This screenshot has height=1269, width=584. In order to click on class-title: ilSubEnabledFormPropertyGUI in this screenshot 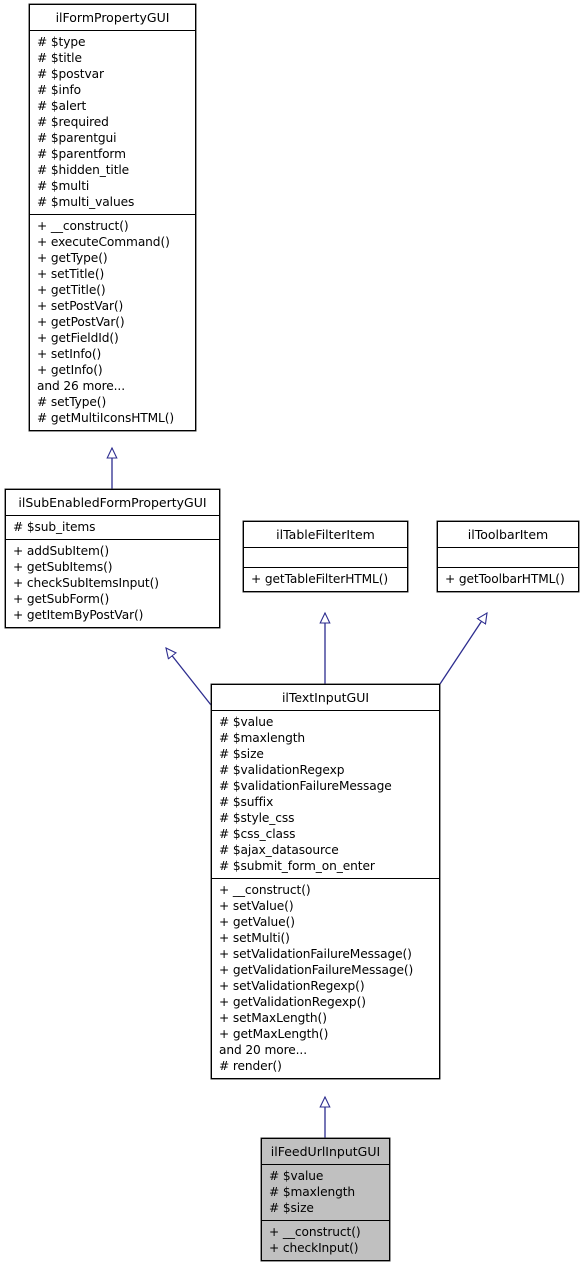, I will do `click(112, 503)`.